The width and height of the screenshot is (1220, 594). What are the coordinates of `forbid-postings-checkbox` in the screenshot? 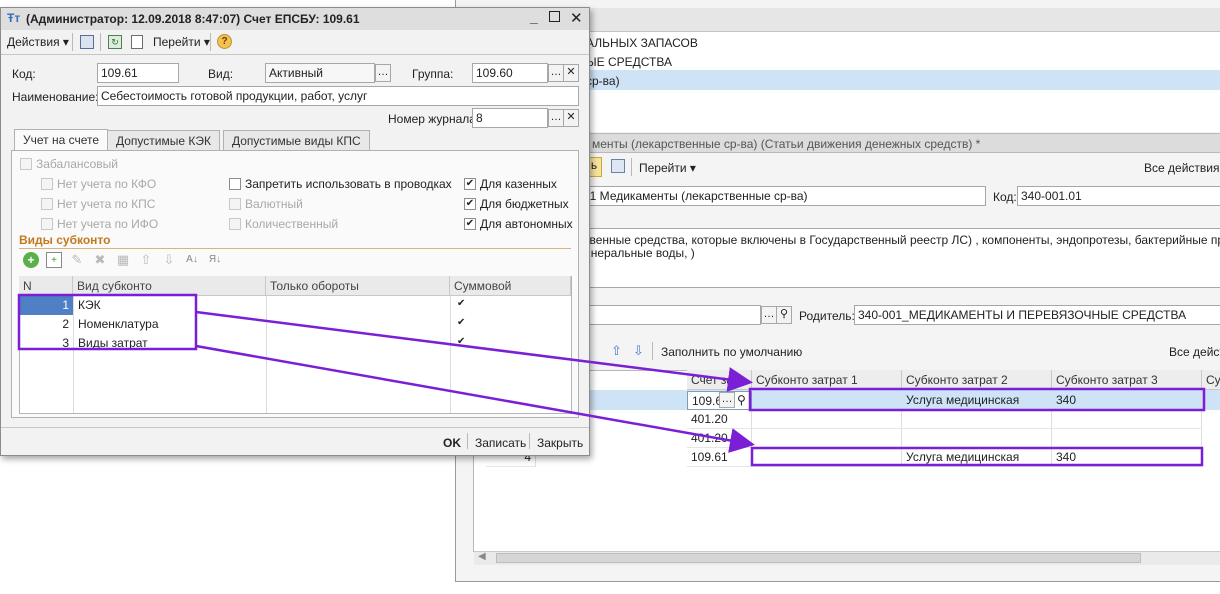 It's located at (235, 184).